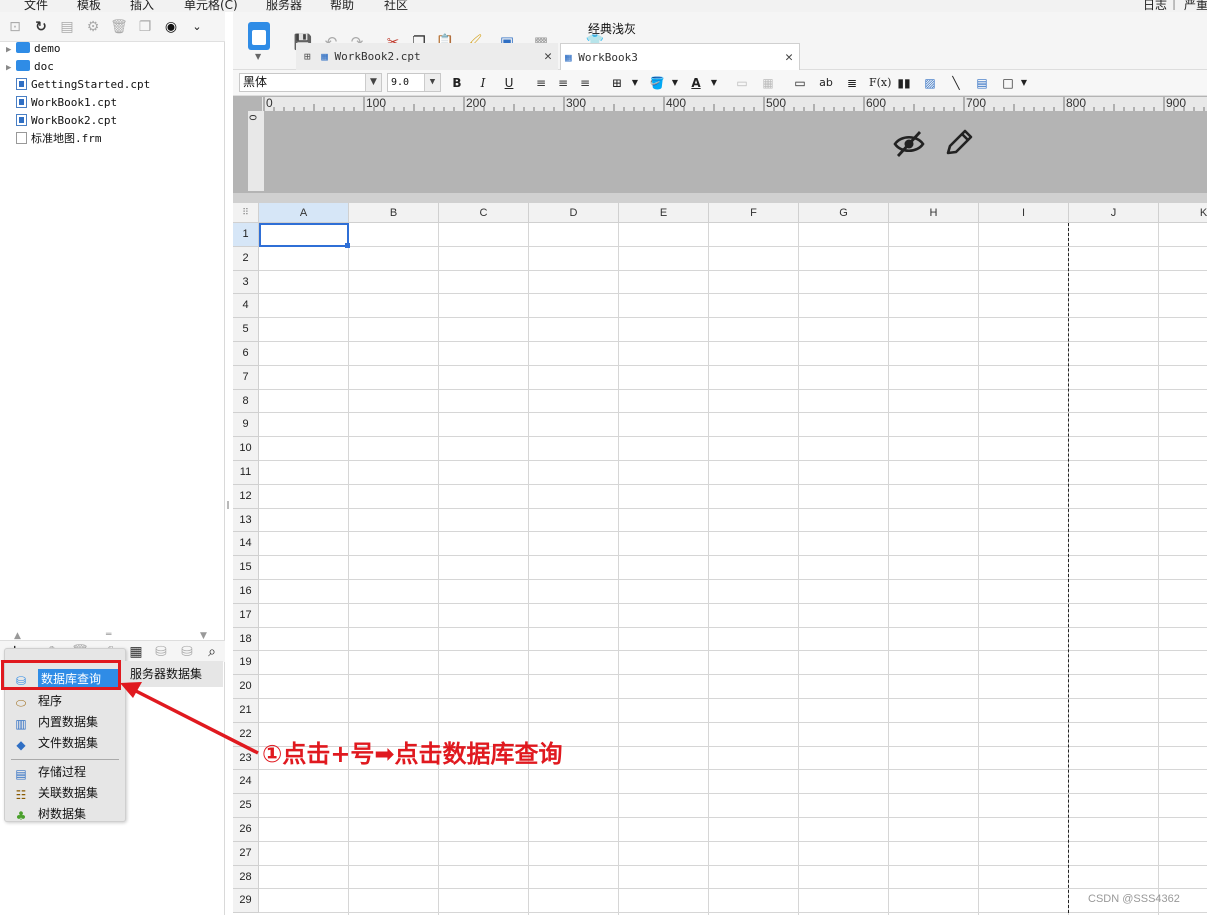 This screenshot has width=1207, height=915. What do you see at coordinates (108, 635) in the screenshot?
I see `panel-grip-icon: ═` at bounding box center [108, 635].